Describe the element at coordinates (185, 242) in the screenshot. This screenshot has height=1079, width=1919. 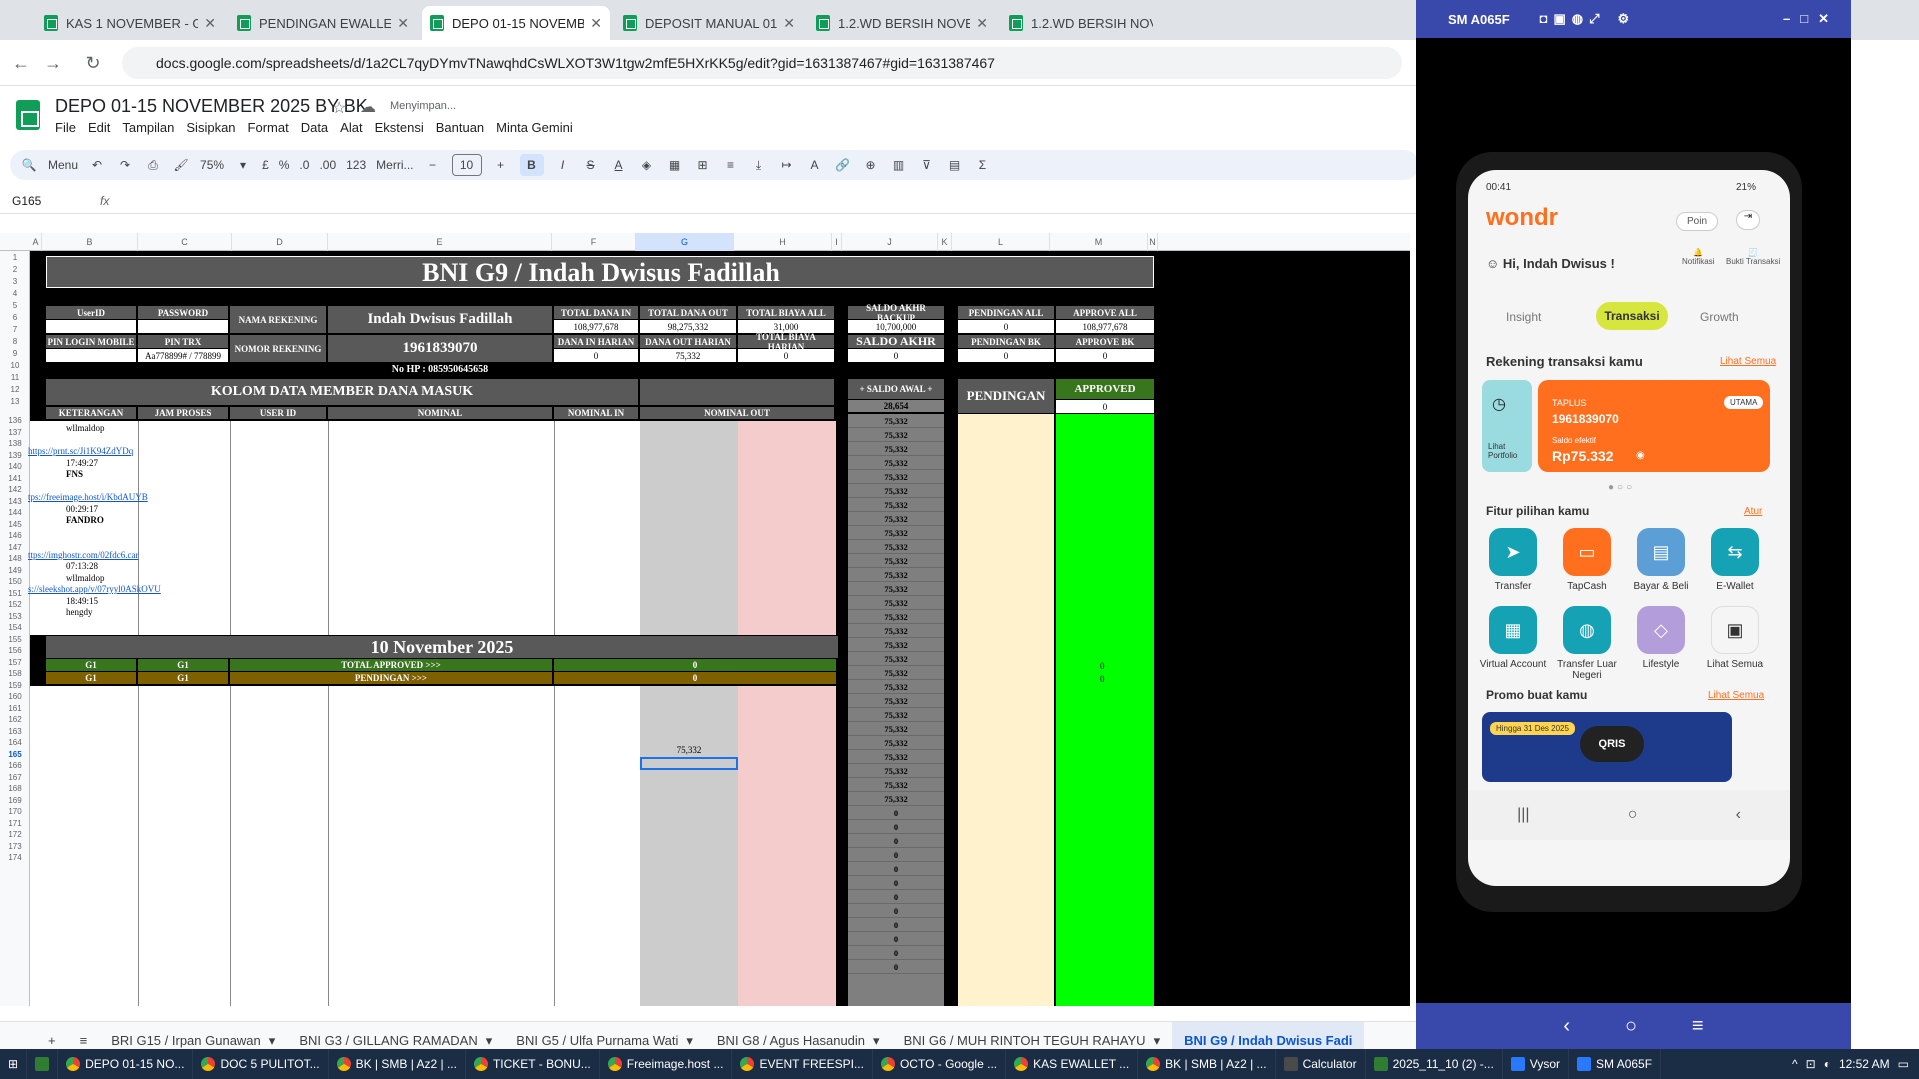
I see `column-header: C` at that location.